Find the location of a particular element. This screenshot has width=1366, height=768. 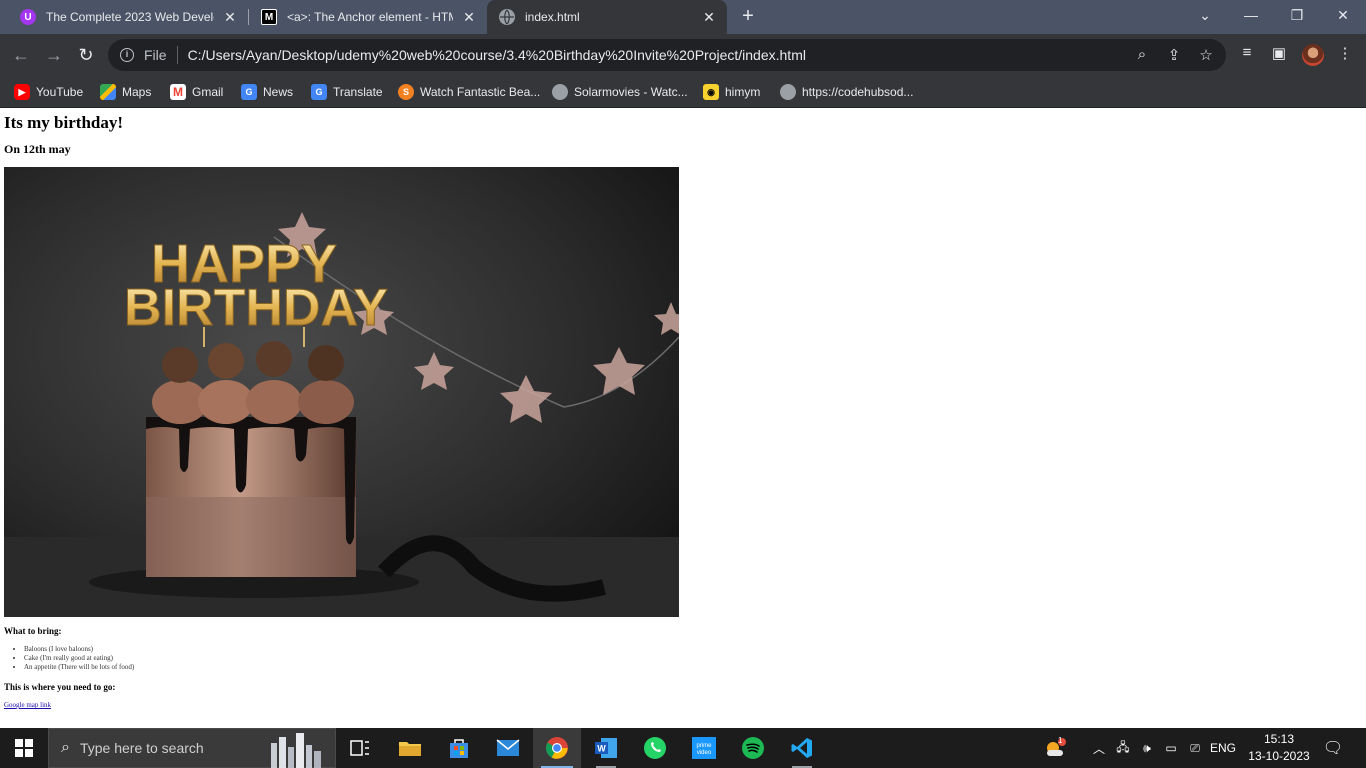

minimize-button: — is located at coordinates (1251, 15).